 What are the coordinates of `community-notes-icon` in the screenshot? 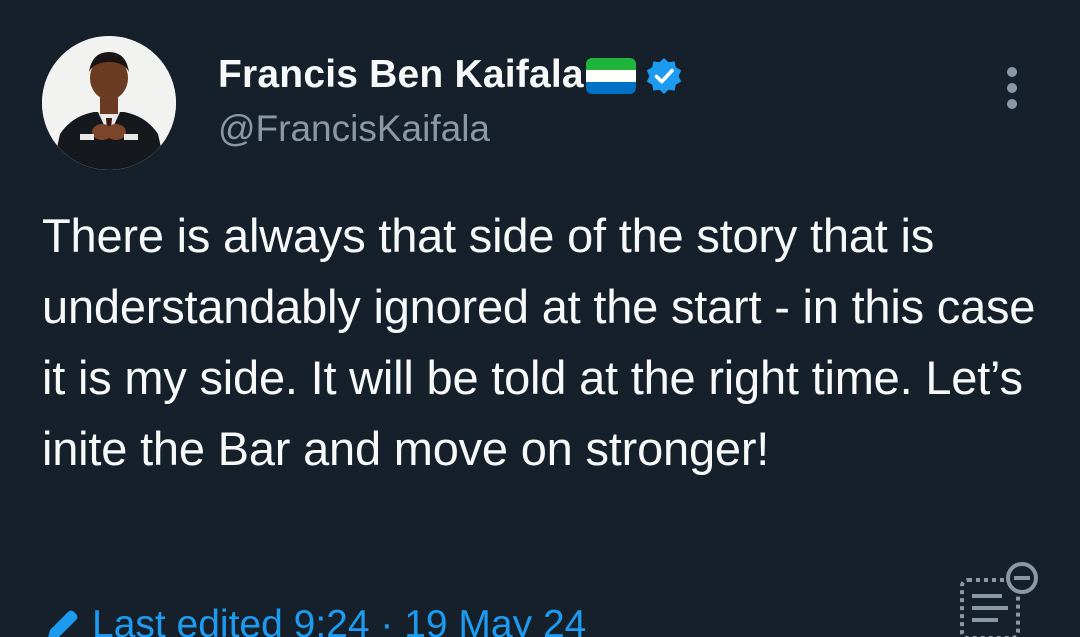 It's located at (999, 598).